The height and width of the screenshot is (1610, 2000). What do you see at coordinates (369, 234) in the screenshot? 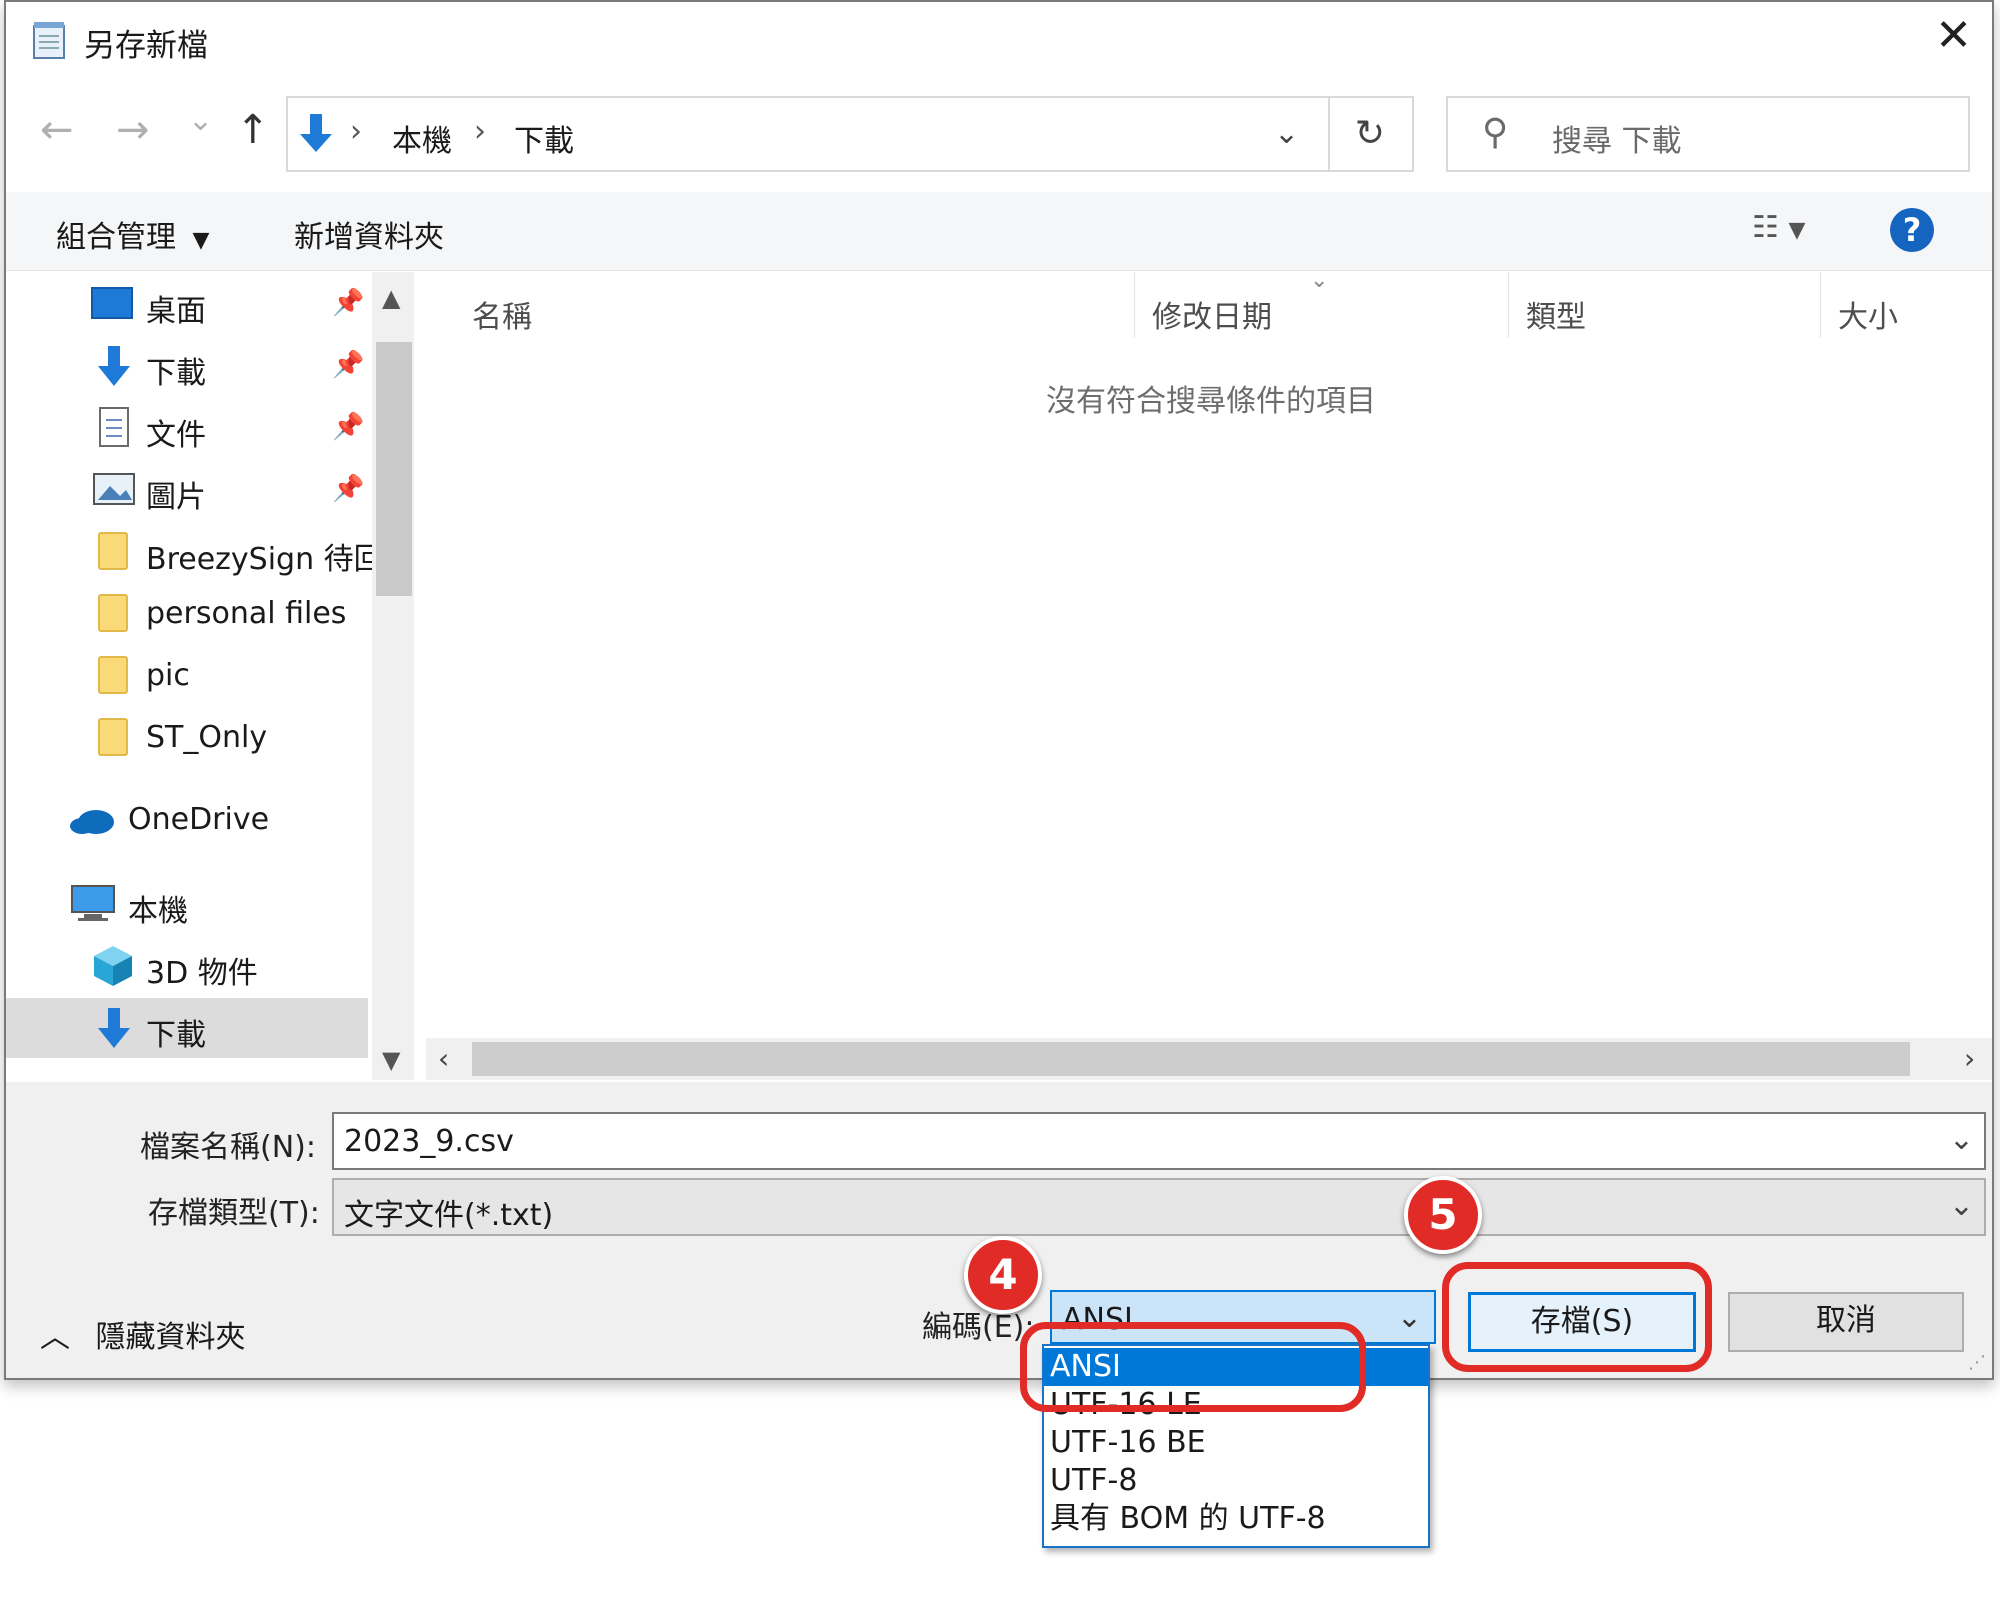
I see `new-folder-button: 新增資料夾` at bounding box center [369, 234].